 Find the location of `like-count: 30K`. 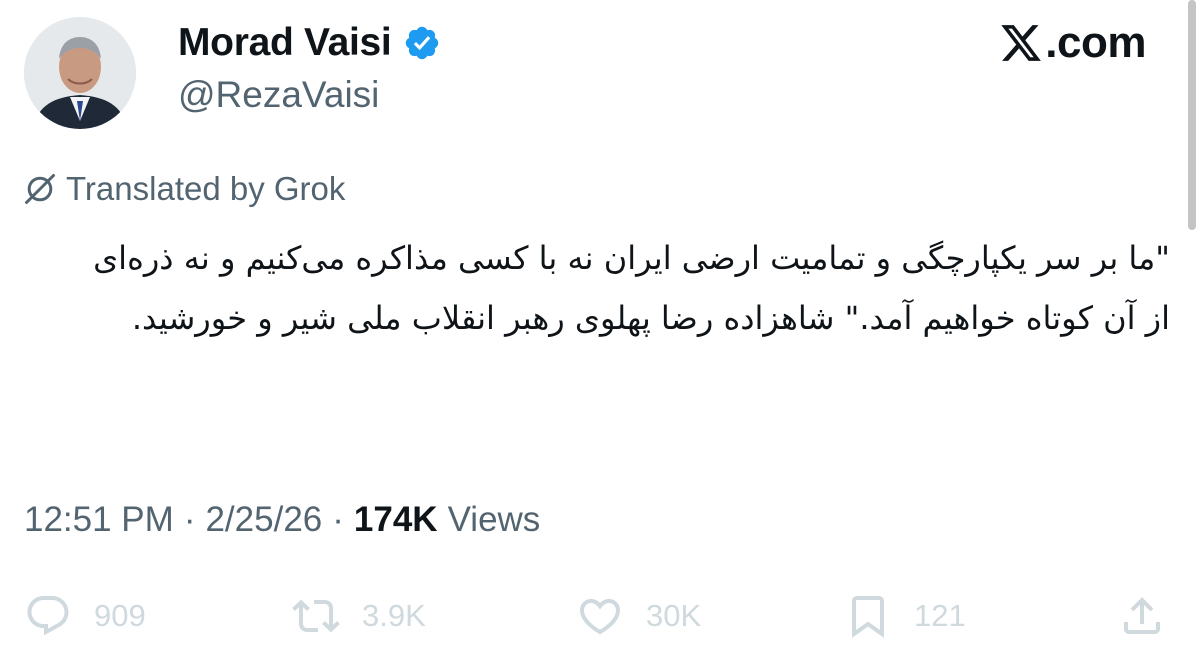

like-count: 30K is located at coordinates (674, 615).